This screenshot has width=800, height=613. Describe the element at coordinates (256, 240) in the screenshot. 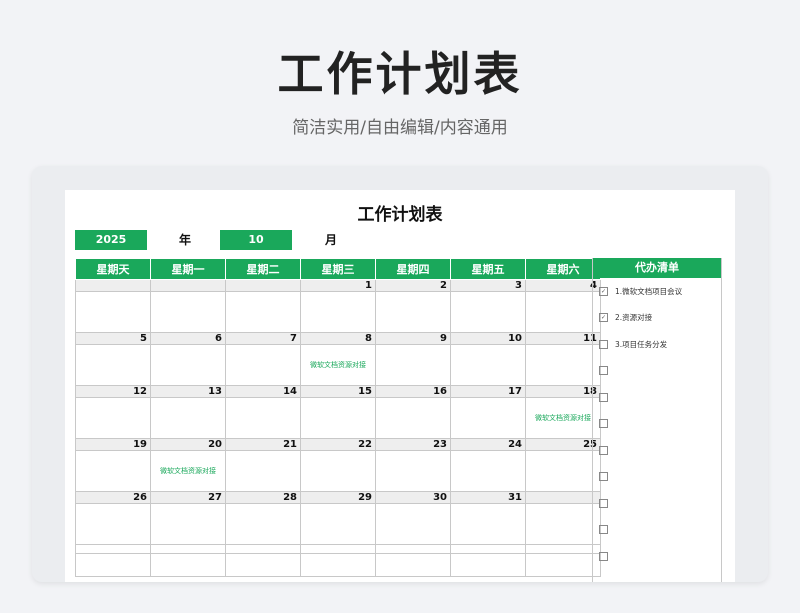

I see `month-cell: 10` at that location.